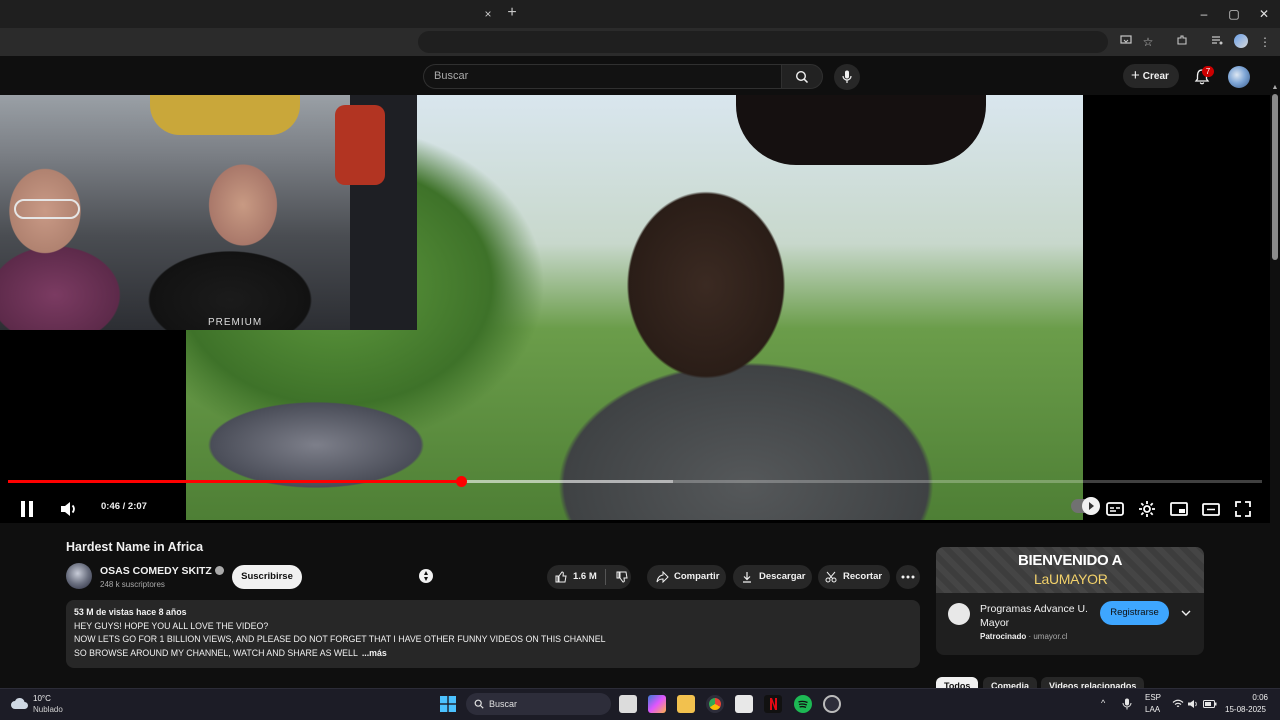 The width and height of the screenshot is (1280, 720). What do you see at coordinates (156, 571) in the screenshot?
I see `channel-name: OSAS COMEDY SKITZ` at bounding box center [156, 571].